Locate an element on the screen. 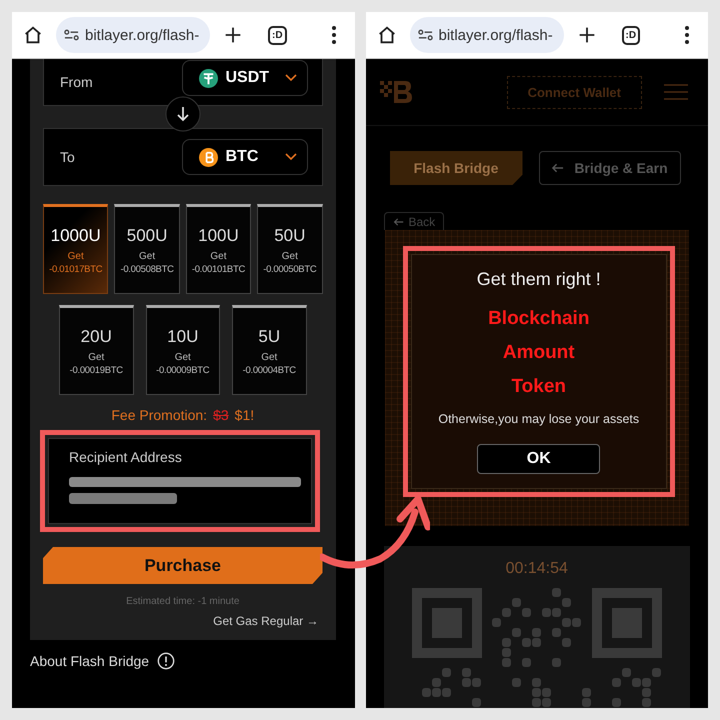 The image size is (720, 720). amount-option: 10U Get -0.00009BTC is located at coordinates (183, 350).